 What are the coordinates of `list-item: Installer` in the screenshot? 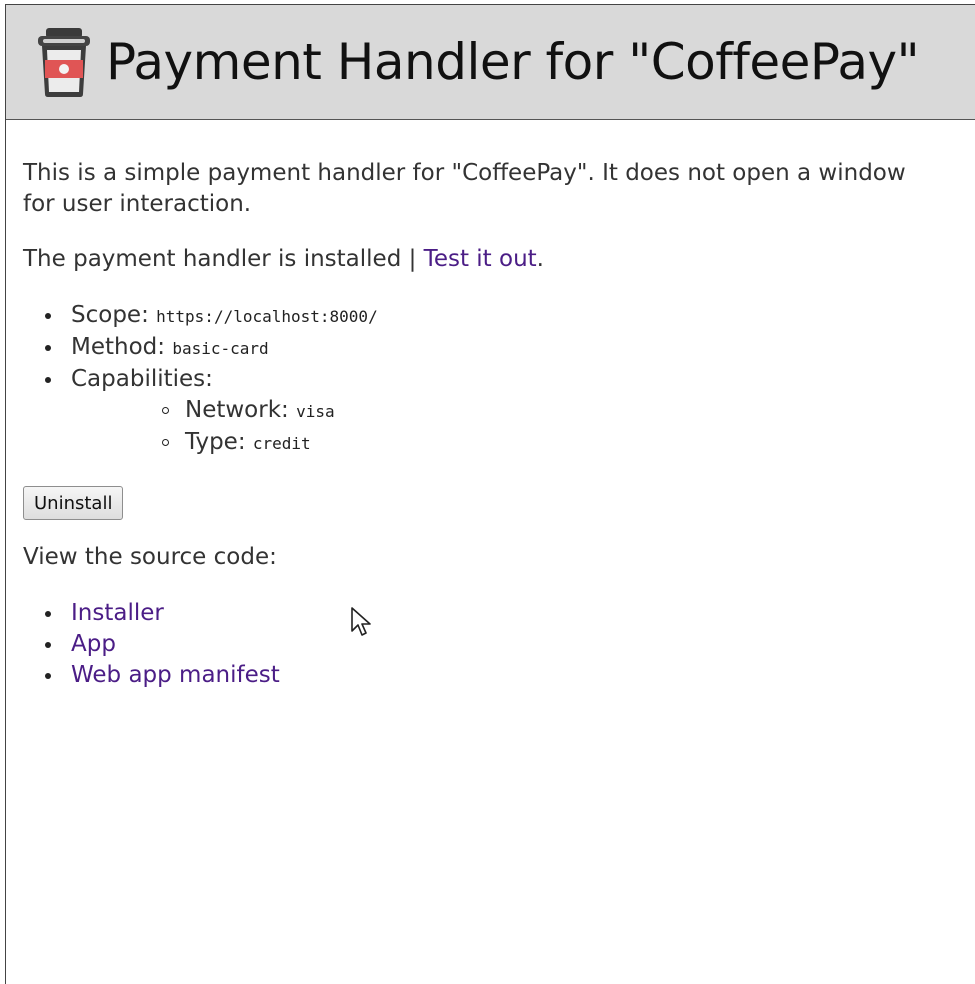 It's located at (499, 613).